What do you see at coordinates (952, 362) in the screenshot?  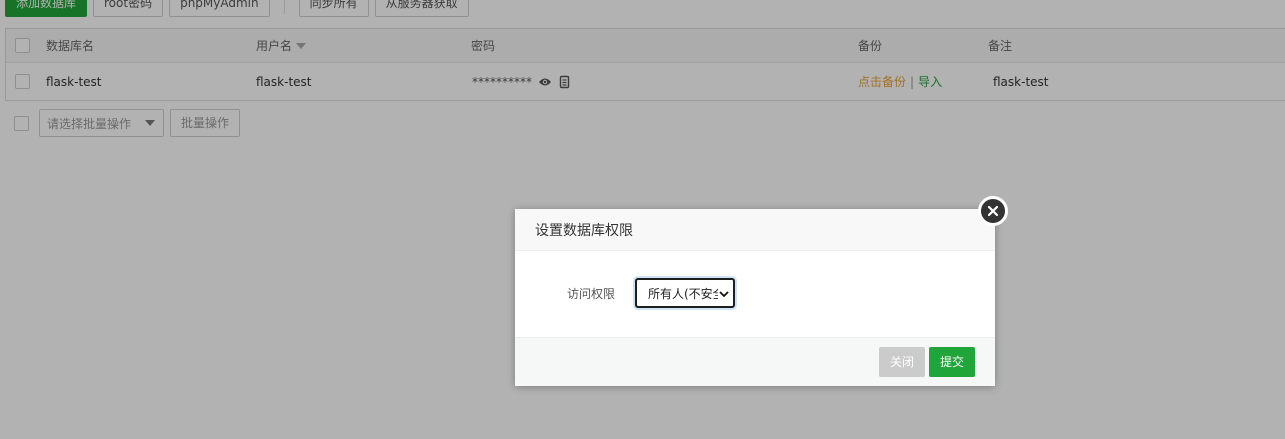 I see `submit-button: 提交` at bounding box center [952, 362].